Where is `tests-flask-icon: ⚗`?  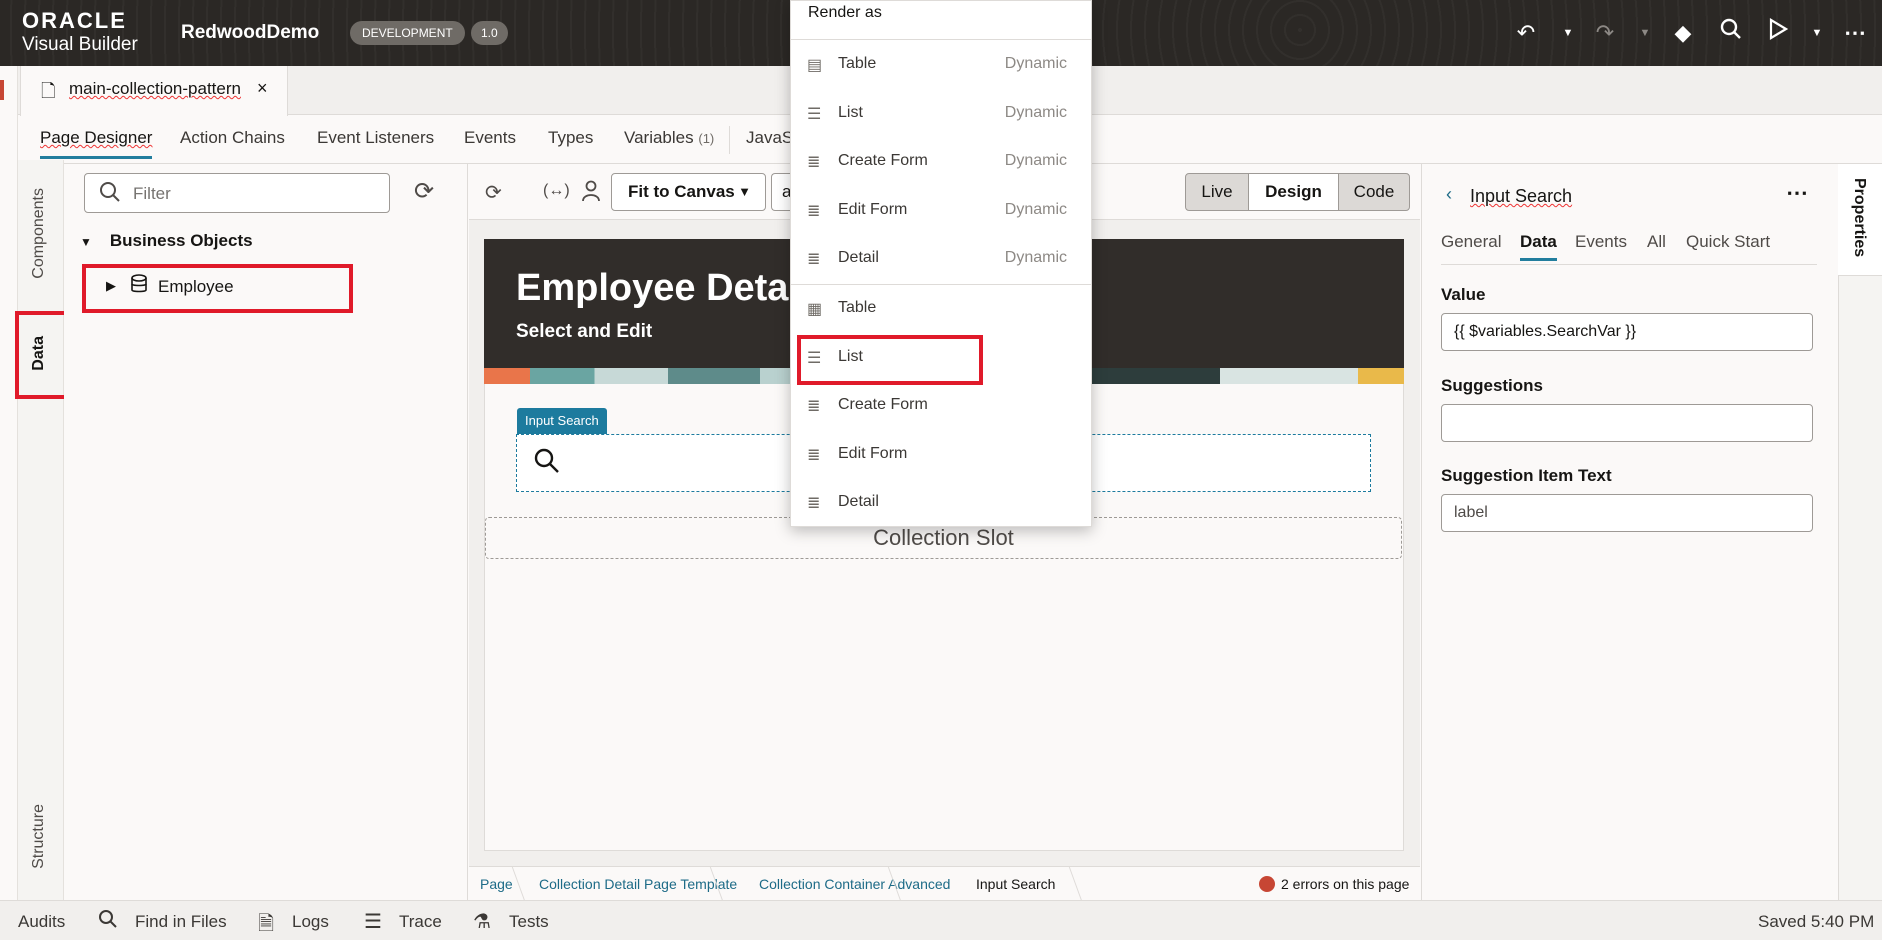 tests-flask-icon: ⚗ is located at coordinates (482, 922).